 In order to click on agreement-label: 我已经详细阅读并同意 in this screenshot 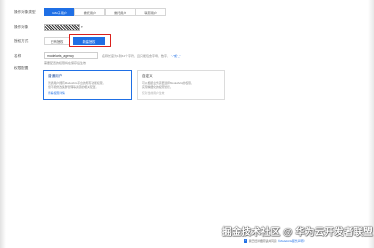, I will do `click(262, 241)`.